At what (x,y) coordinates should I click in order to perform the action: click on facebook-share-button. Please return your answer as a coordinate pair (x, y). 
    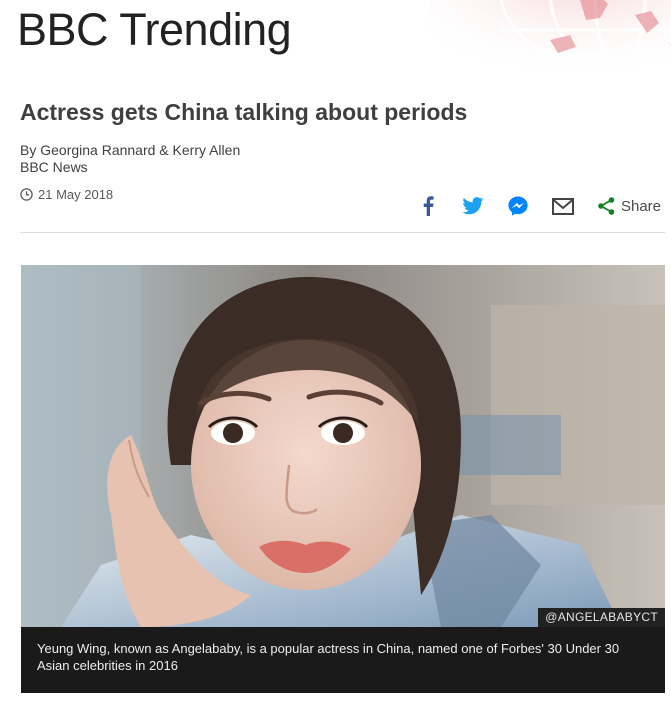
    Looking at the image, I should click on (428, 206).